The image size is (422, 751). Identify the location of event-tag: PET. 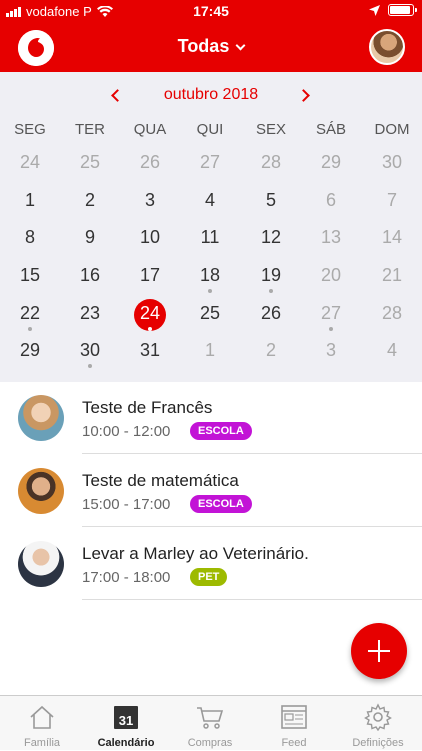
(209, 577).